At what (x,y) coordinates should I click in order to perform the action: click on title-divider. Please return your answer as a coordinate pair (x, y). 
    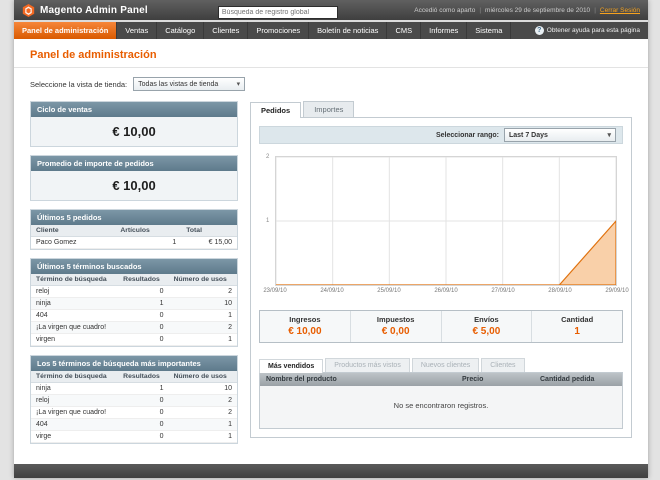
    Looking at the image, I should click on (331, 67).